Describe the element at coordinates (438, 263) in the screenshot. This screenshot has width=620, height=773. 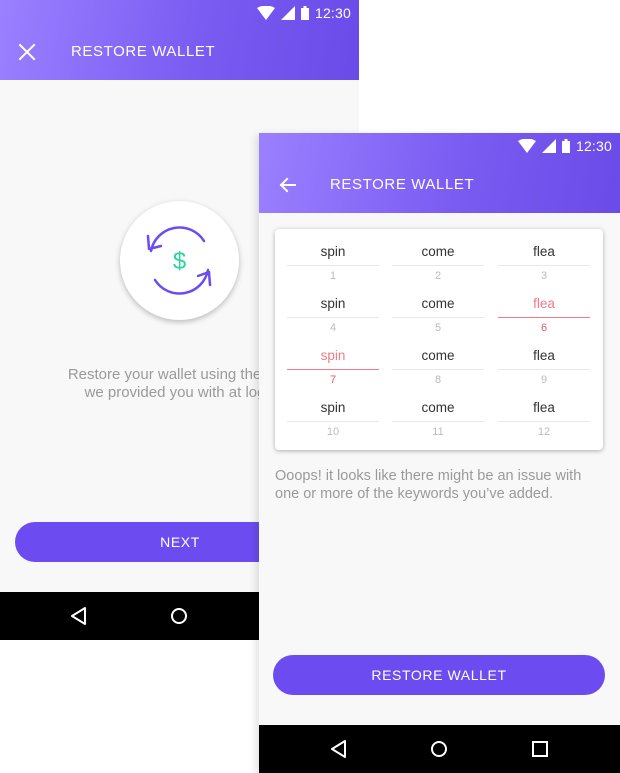
I see `keyword-field: come 2` at that location.